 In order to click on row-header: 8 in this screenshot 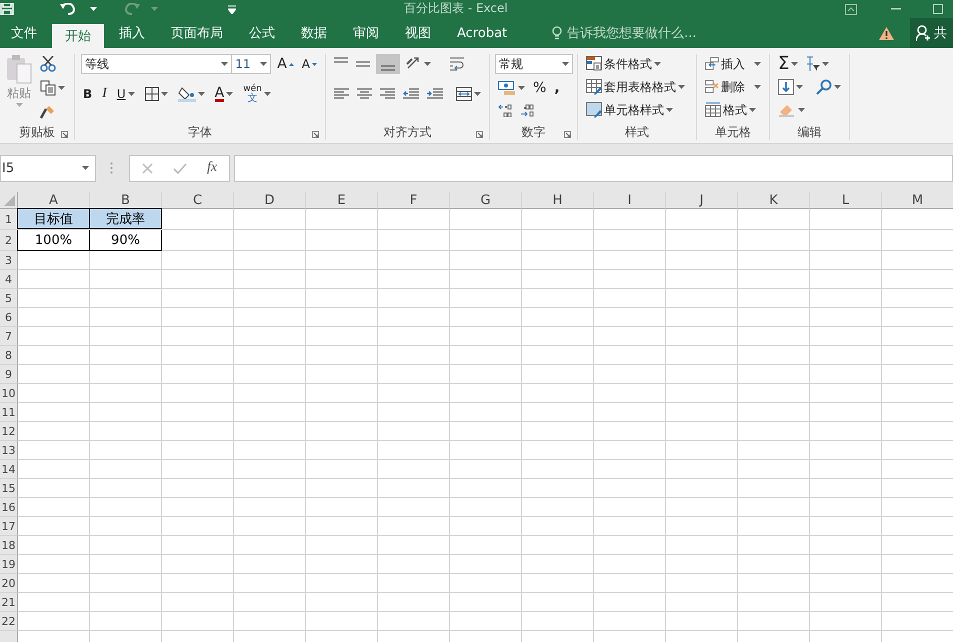, I will do `click(9, 355)`.